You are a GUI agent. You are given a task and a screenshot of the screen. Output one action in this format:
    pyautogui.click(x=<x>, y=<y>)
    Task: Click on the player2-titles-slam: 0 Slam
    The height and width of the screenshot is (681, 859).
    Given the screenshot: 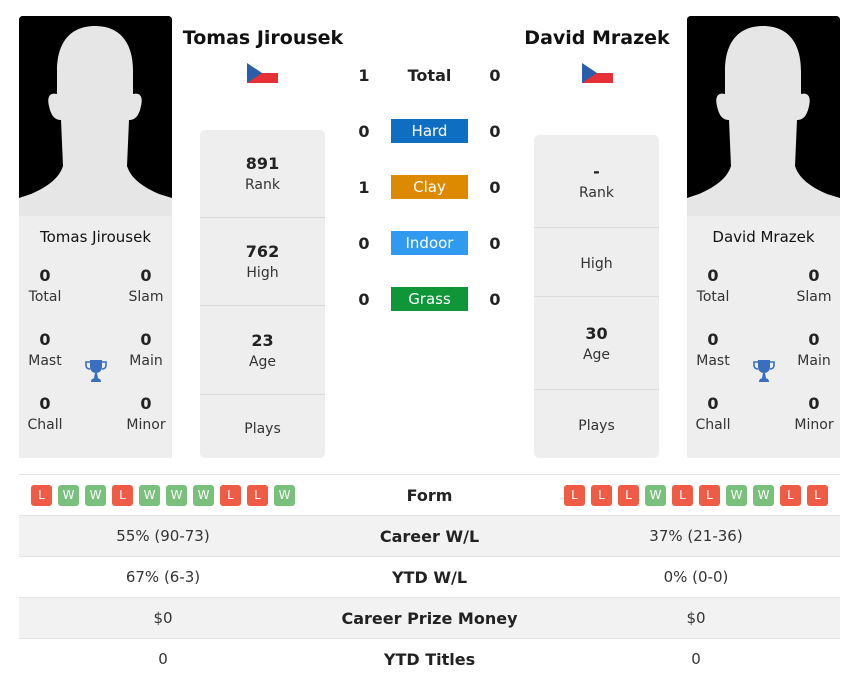 What is the action you would take?
    pyautogui.click(x=814, y=285)
    